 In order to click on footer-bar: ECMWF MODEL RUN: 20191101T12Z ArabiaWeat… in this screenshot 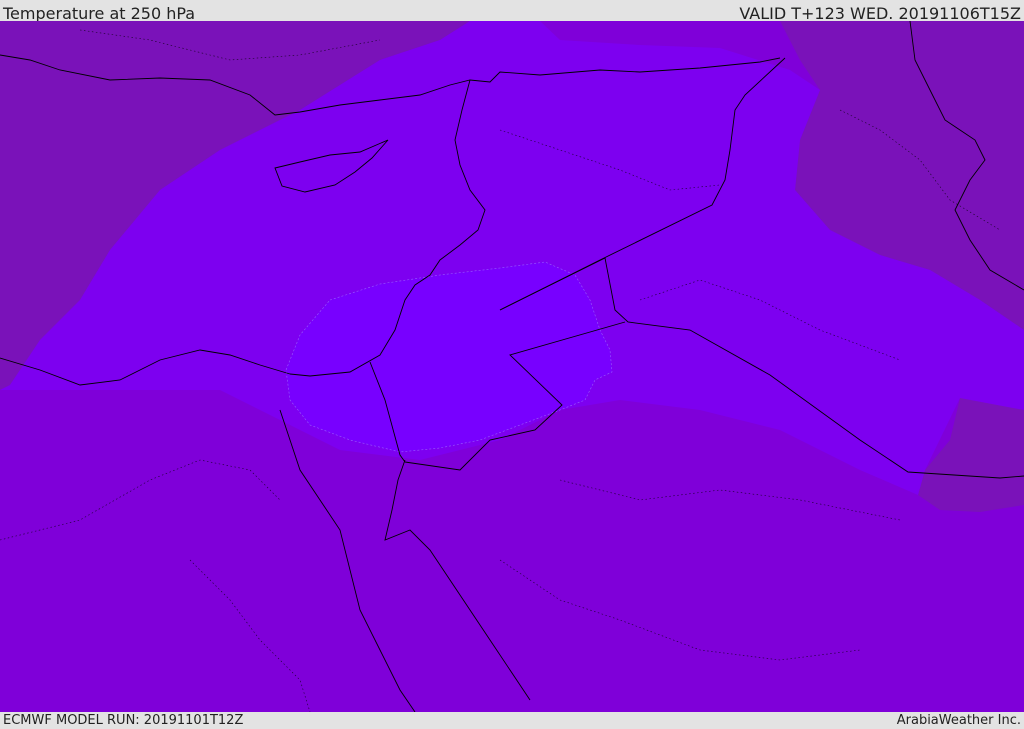, I will do `click(512, 720)`.